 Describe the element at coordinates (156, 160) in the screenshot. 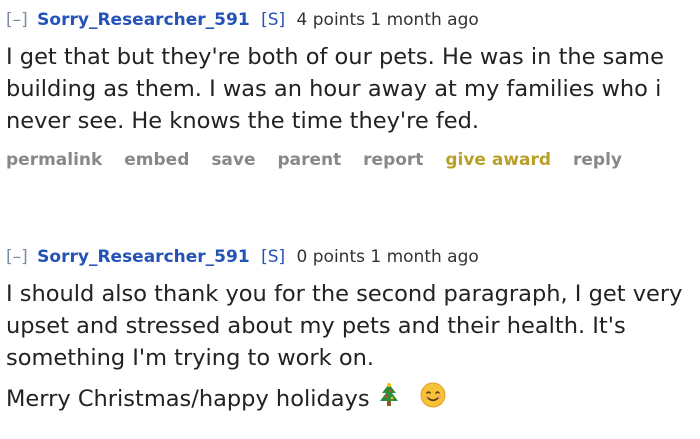

I see `embed-button: embed` at that location.